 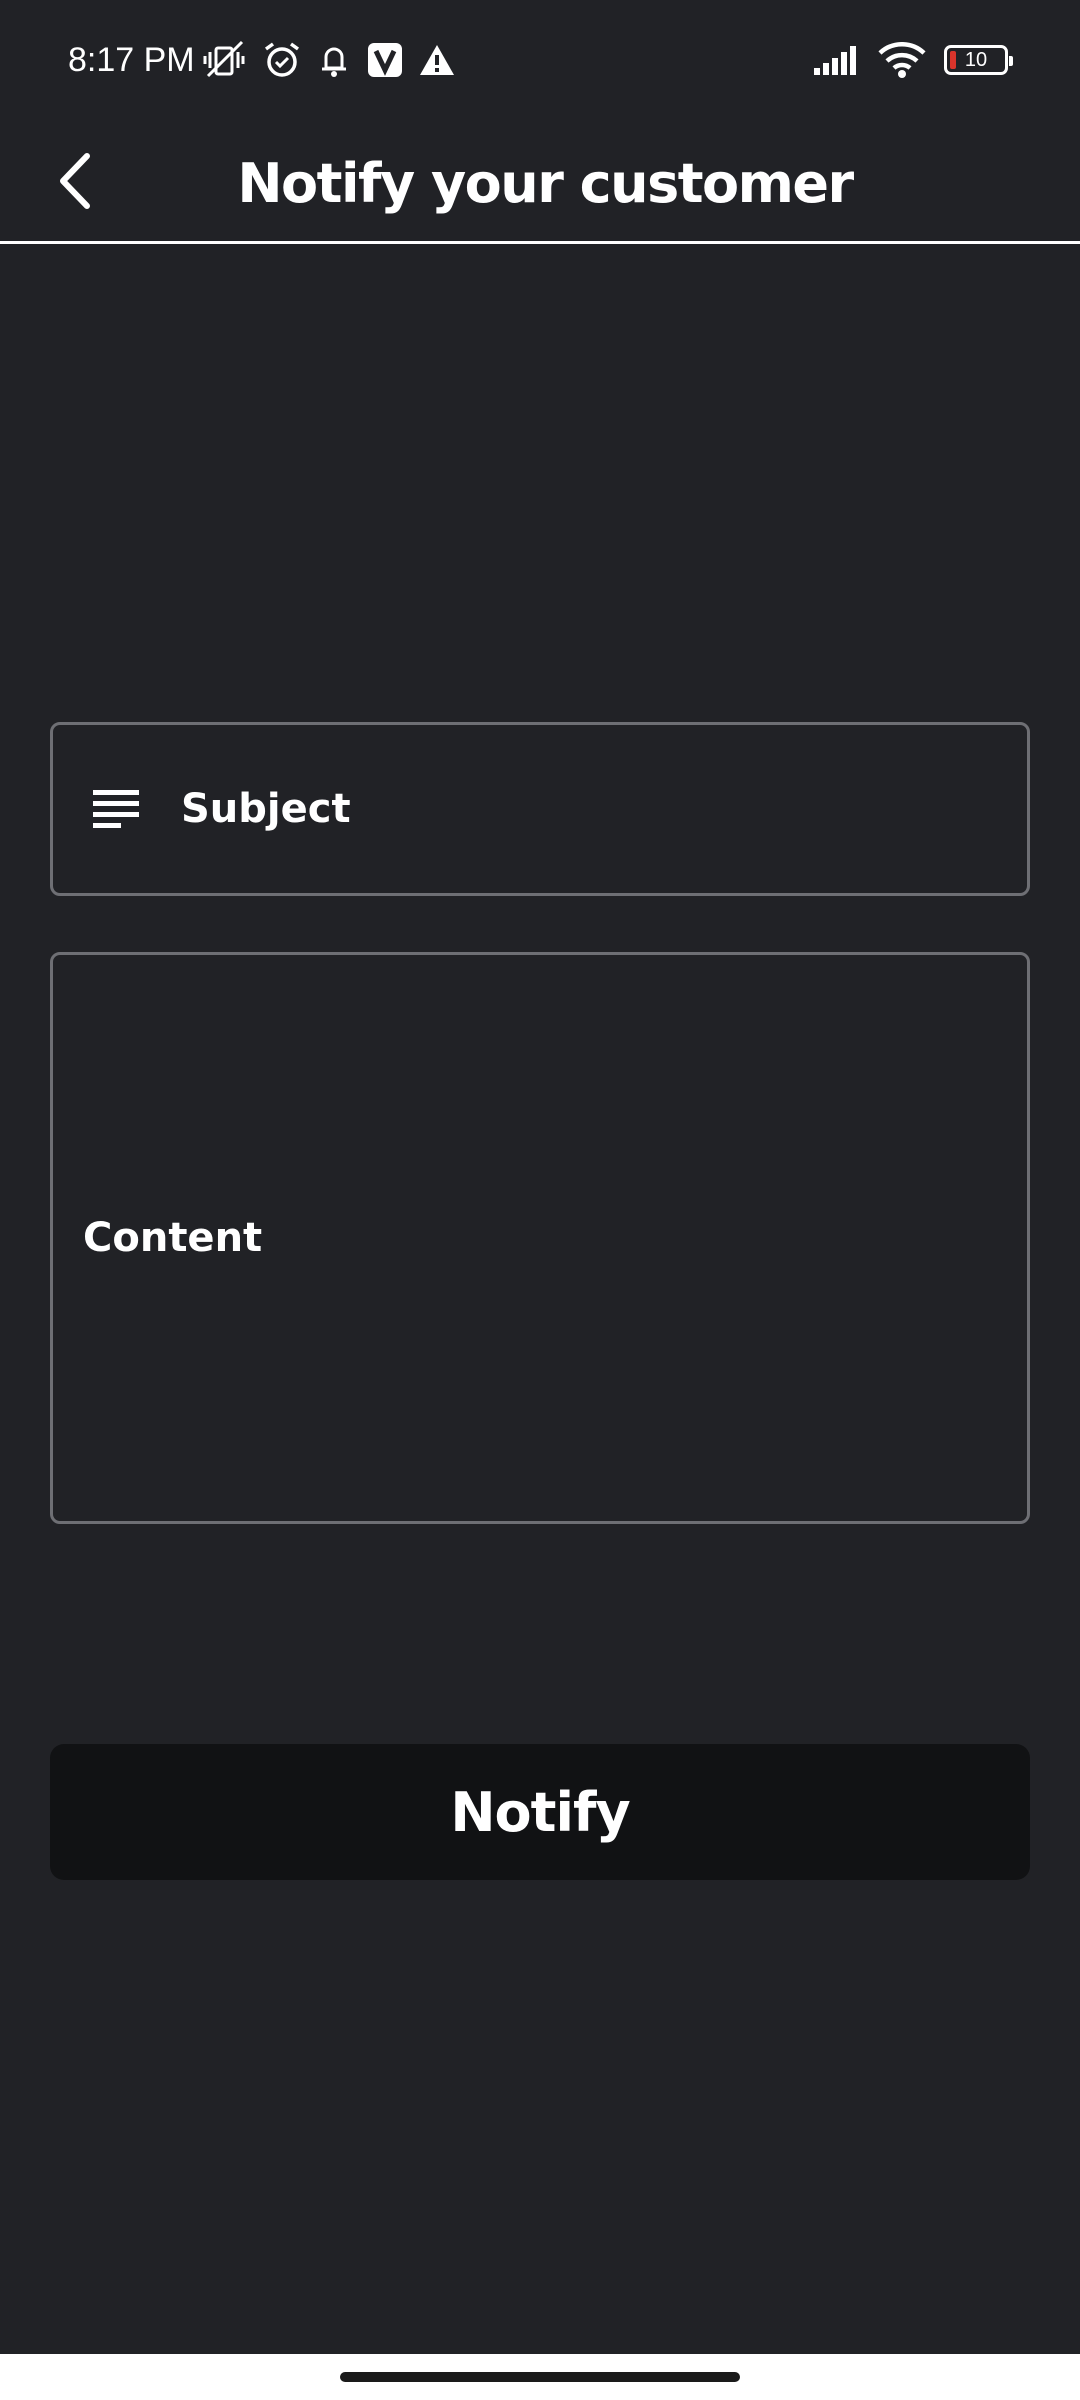 I want to click on home-indicator, so click(x=540, y=2377).